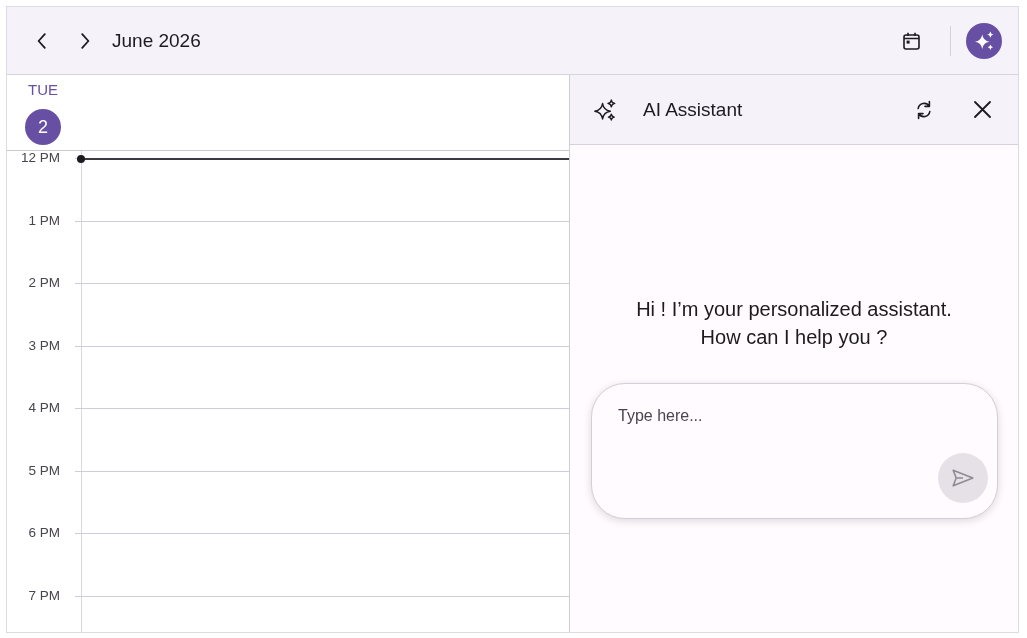  What do you see at coordinates (44, 220) in the screenshot?
I see `time-label: 1 PM` at bounding box center [44, 220].